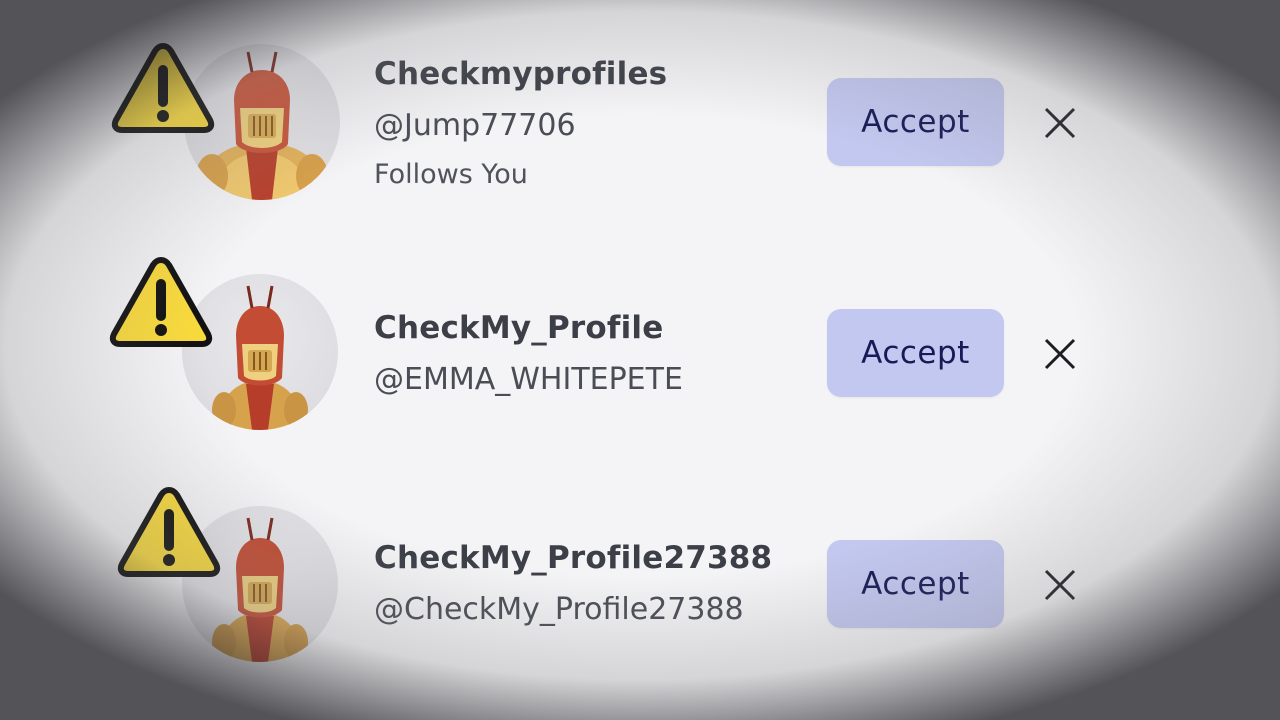 This screenshot has width=1280, height=720. I want to click on username-handle: @EMMA_WHITEPETE, so click(528, 379).